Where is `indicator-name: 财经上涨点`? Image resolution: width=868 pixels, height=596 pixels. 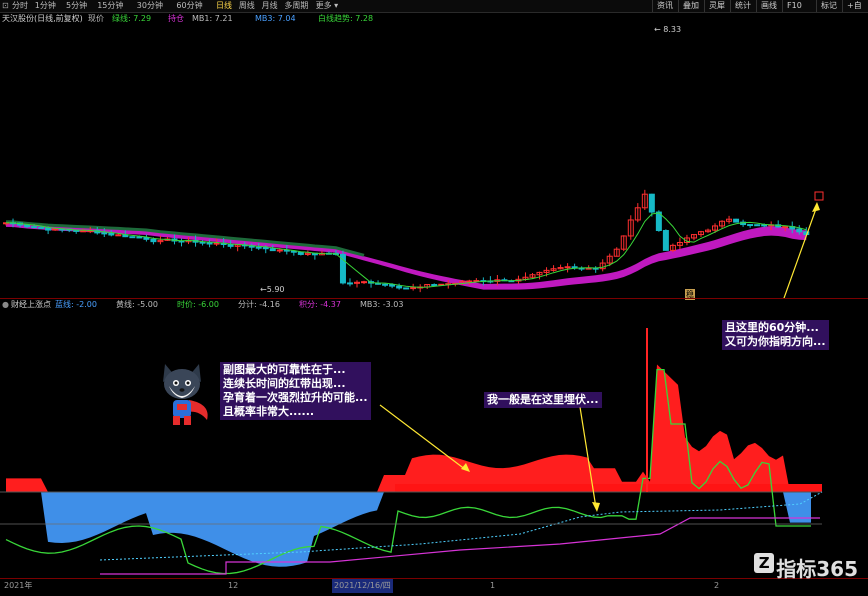 indicator-name: 财经上涨点 is located at coordinates (31, 305).